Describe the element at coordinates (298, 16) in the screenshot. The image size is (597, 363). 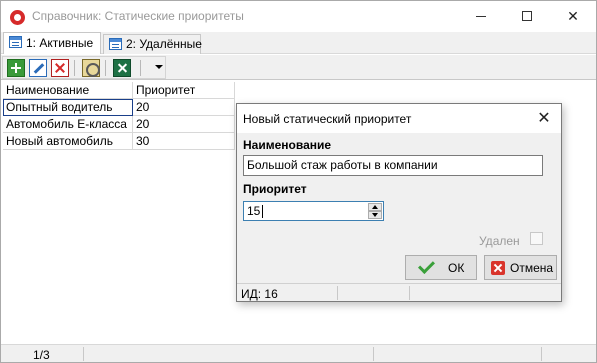
I see `title-bar: Справочник: Статические приоритеты ✕` at that location.